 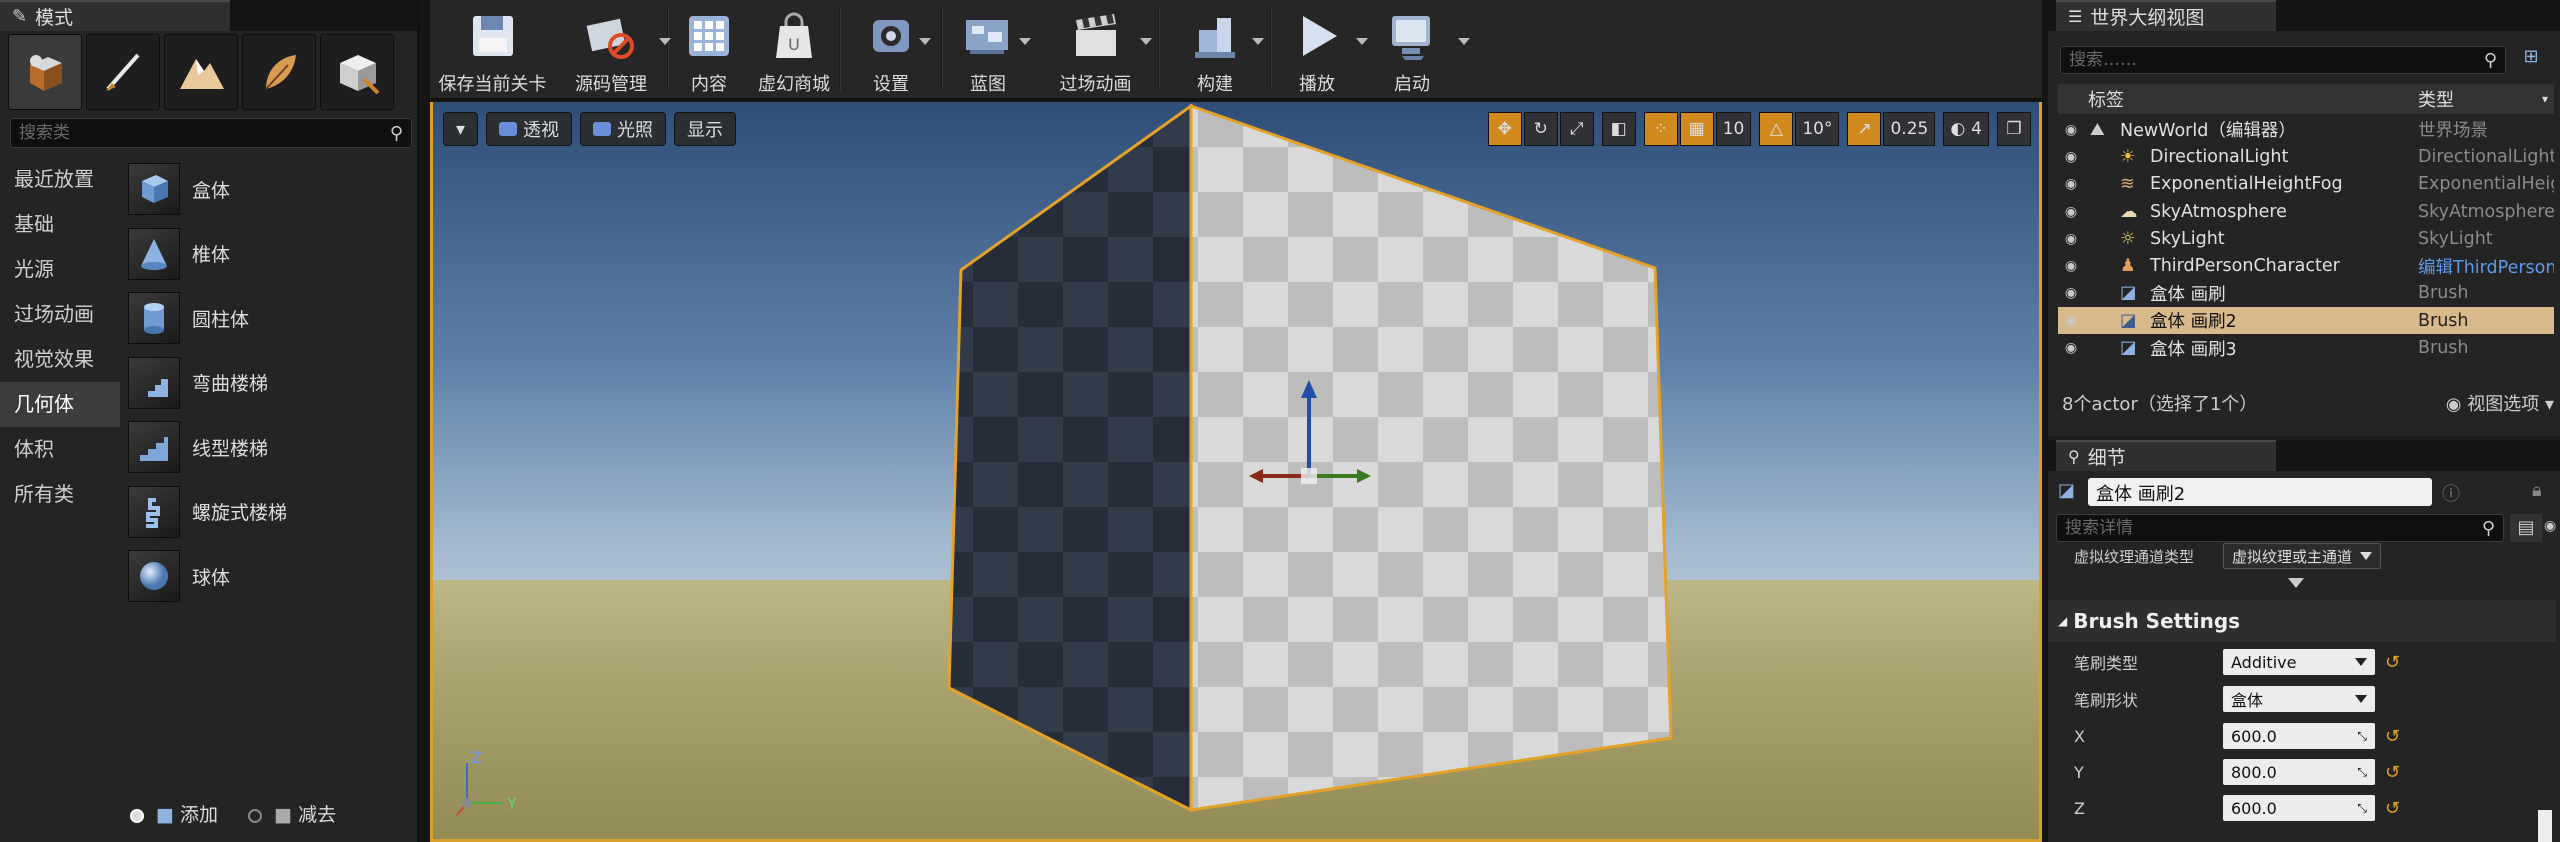 What do you see at coordinates (2537, 490) in the screenshot?
I see `lock-icon: 🔒︎` at bounding box center [2537, 490].